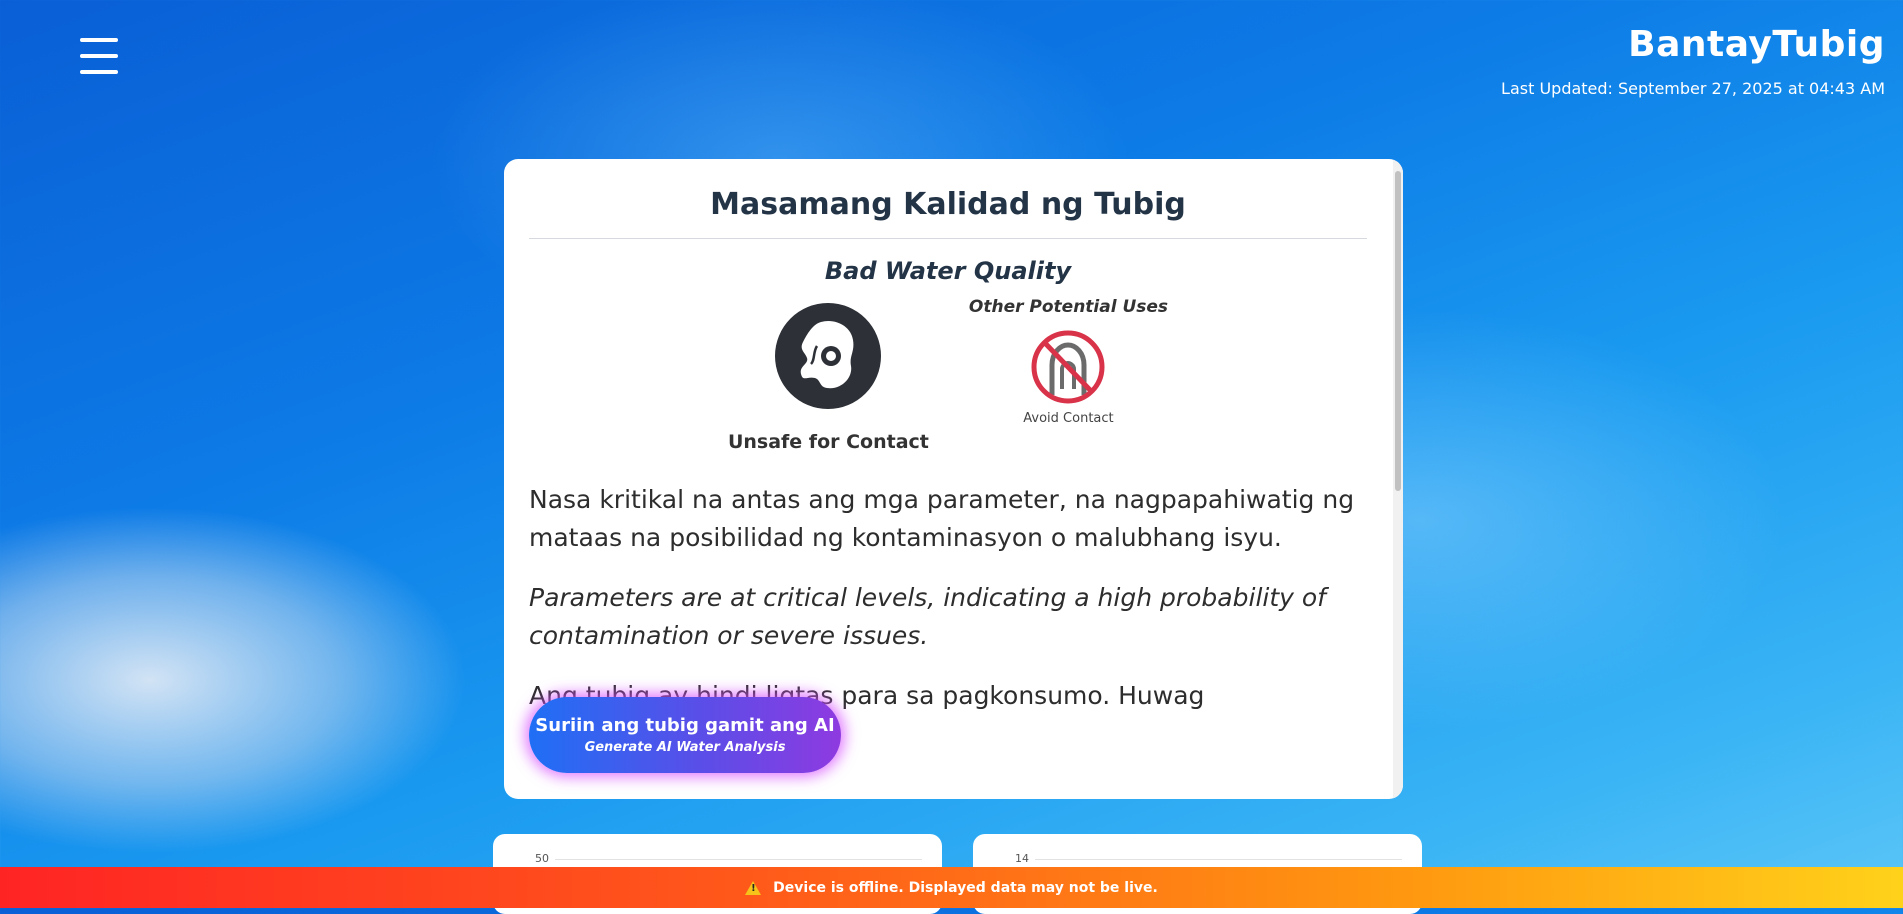 Image resolution: width=1903 pixels, height=914 pixels. What do you see at coordinates (685, 747) in the screenshot?
I see `ai-button-label-en: Generate AI Water Analysis` at bounding box center [685, 747].